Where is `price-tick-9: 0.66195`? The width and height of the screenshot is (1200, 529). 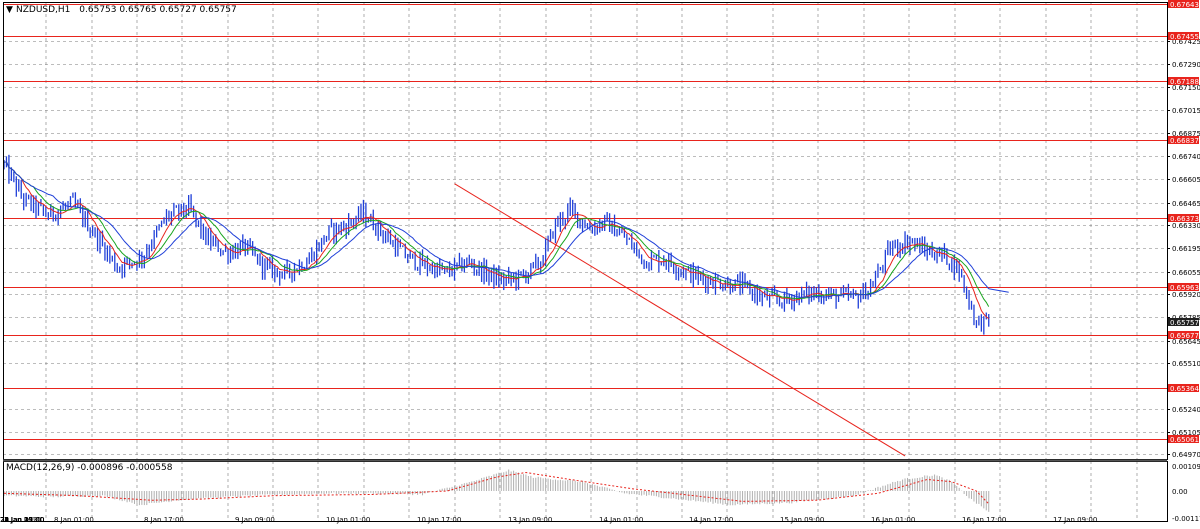
price-tick-9: 0.66195 is located at coordinates (1186, 249).